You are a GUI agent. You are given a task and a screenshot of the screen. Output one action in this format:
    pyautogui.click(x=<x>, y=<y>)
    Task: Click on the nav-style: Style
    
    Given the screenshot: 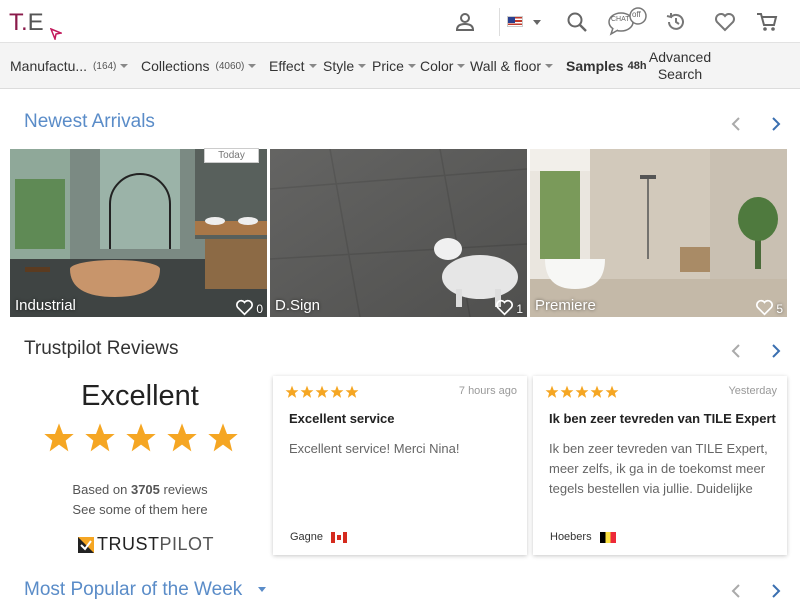 What is the action you would take?
    pyautogui.click(x=345, y=66)
    